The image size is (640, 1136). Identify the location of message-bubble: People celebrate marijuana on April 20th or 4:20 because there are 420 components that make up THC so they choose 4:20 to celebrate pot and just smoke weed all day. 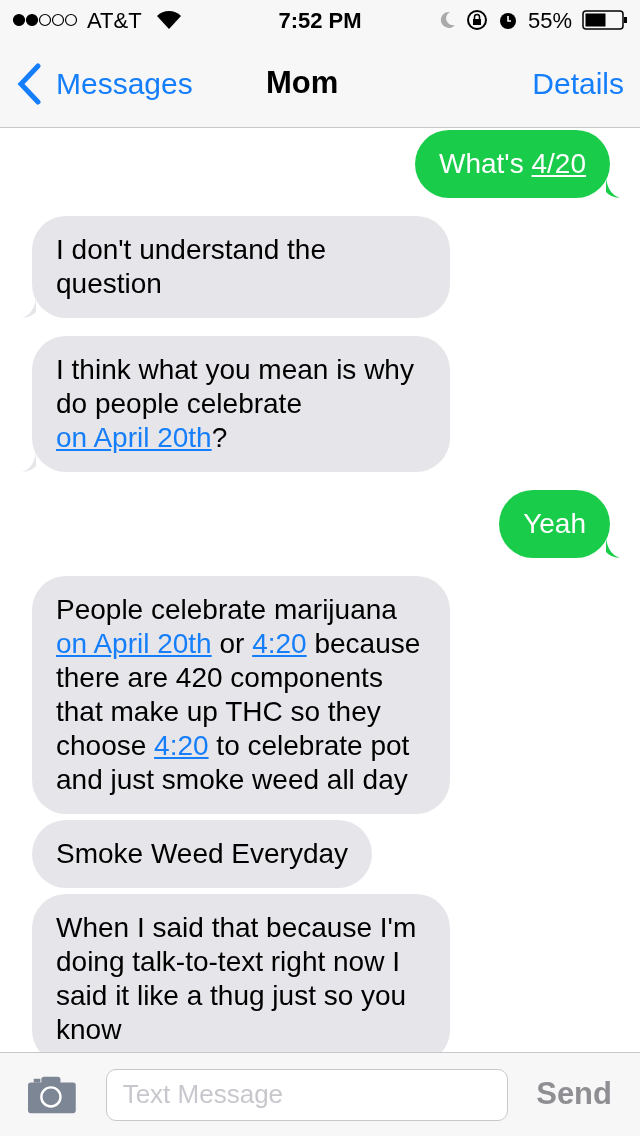
(241, 695).